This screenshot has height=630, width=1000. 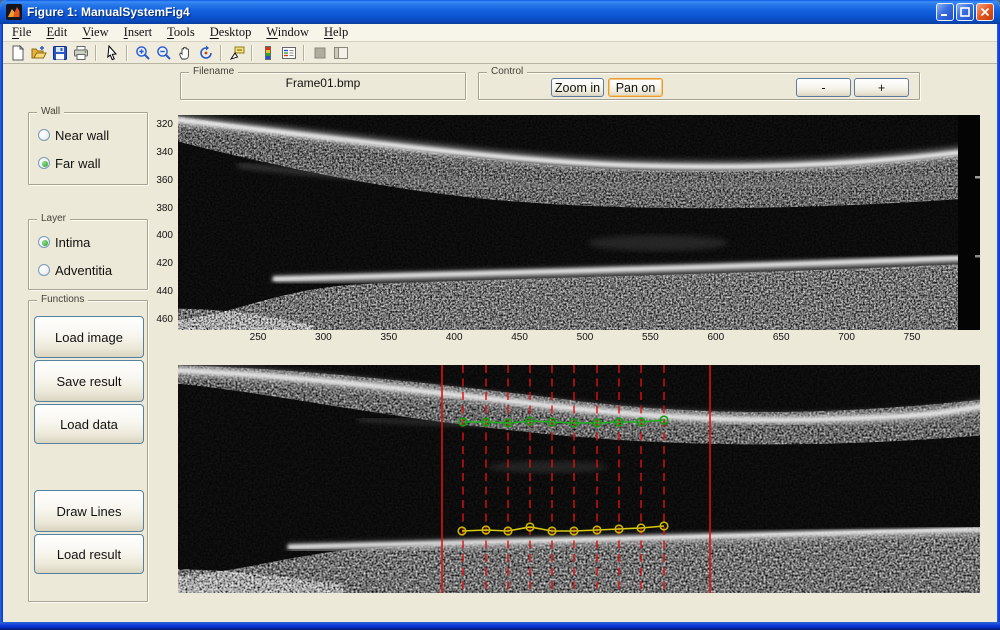 What do you see at coordinates (98, 32) in the screenshot?
I see `menu-view: View` at bounding box center [98, 32].